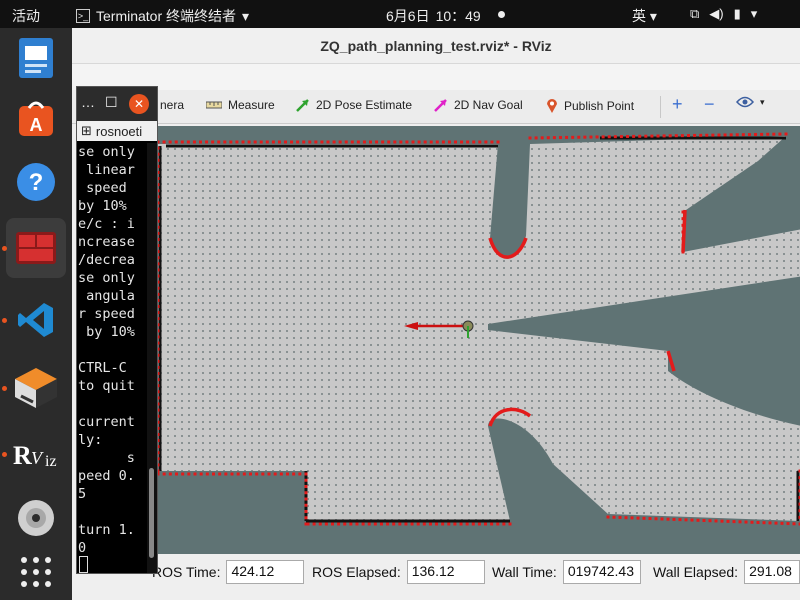 The image size is (800, 600). Describe the element at coordinates (51, 461) in the screenshot. I see `svg-text: iz` at that location.